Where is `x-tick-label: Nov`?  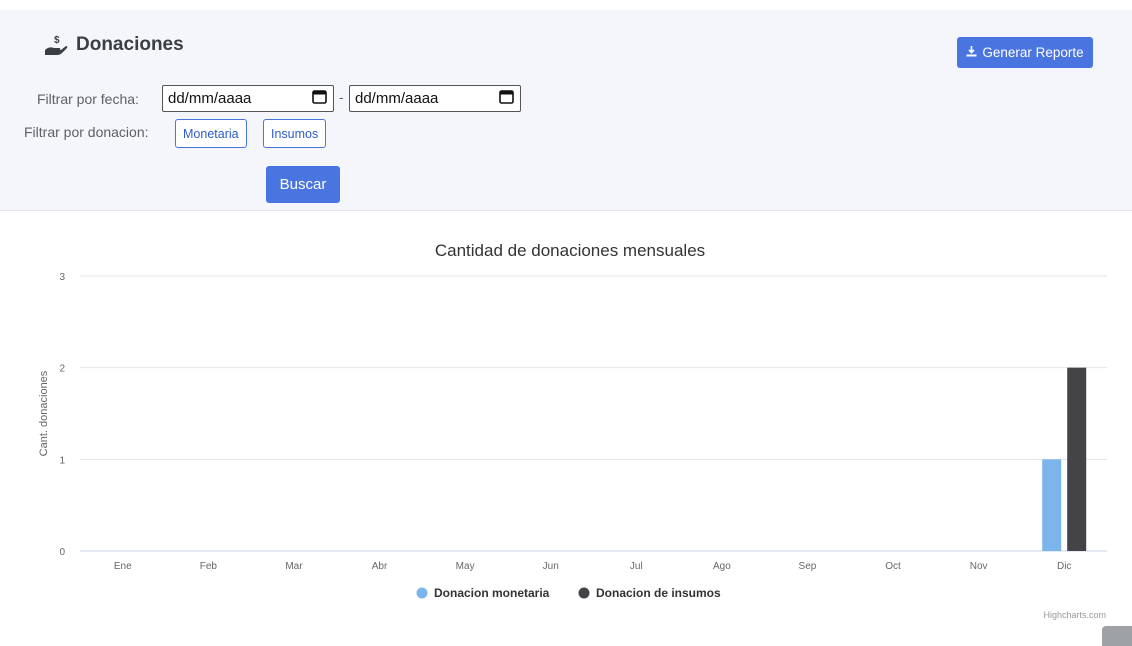 x-tick-label: Nov is located at coordinates (979, 566).